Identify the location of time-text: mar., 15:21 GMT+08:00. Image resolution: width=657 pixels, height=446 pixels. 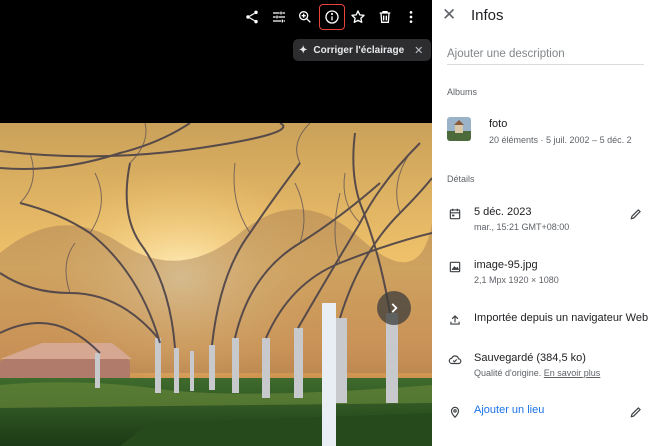
(522, 227).